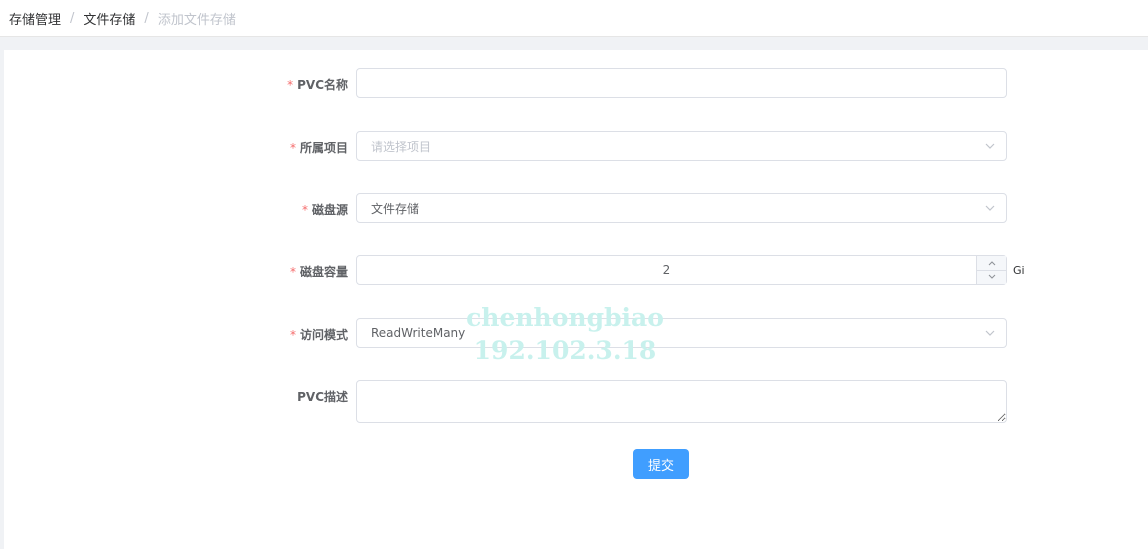 The width and height of the screenshot is (1148, 549). Describe the element at coordinates (329, 210) in the screenshot. I see `disk-source-label-text: 磁盘源` at that location.